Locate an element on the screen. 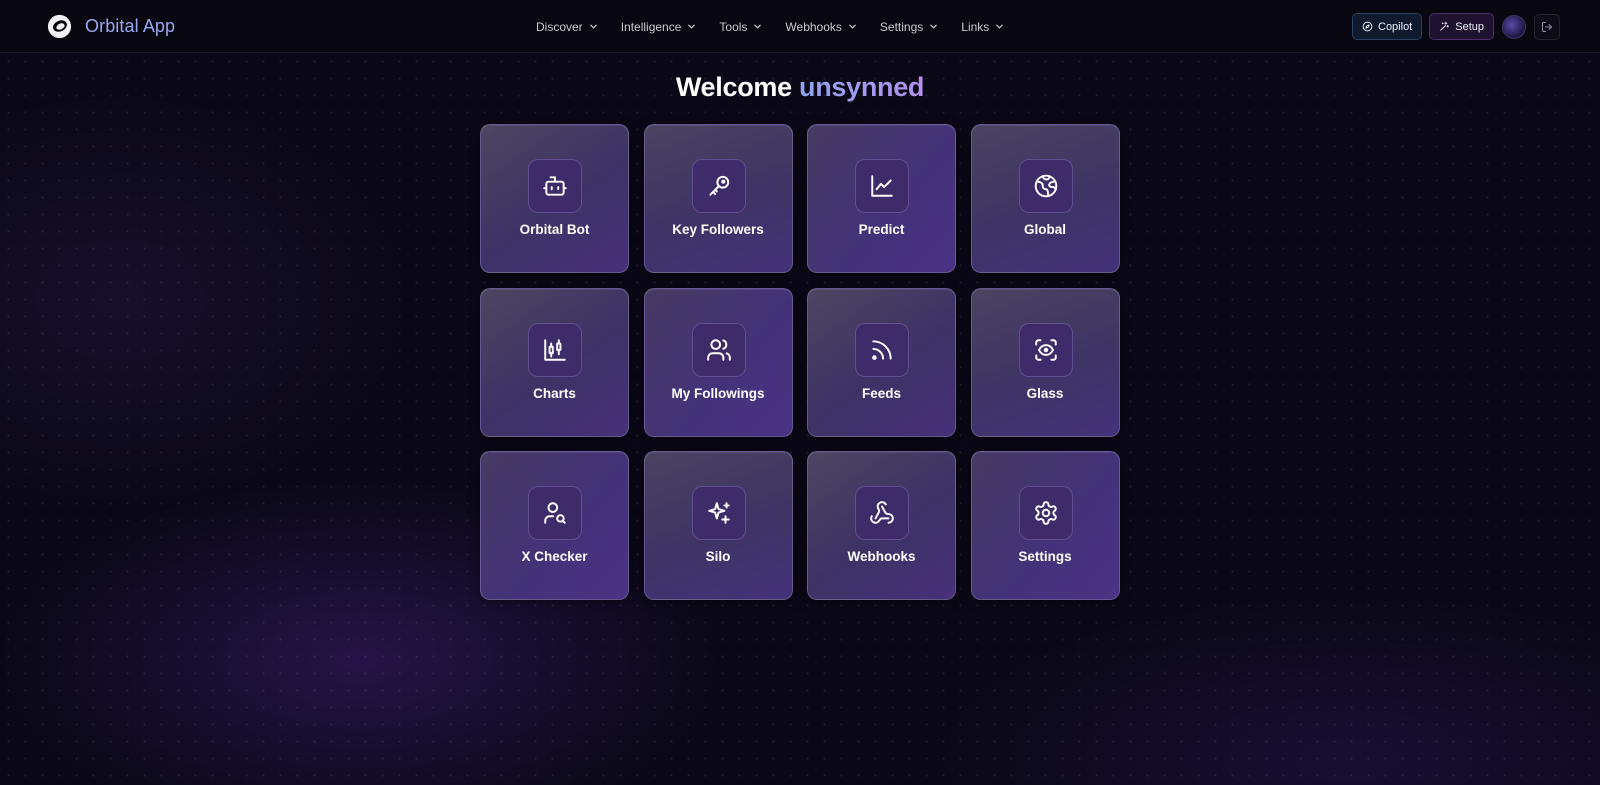  webhook-icon is located at coordinates (882, 512).